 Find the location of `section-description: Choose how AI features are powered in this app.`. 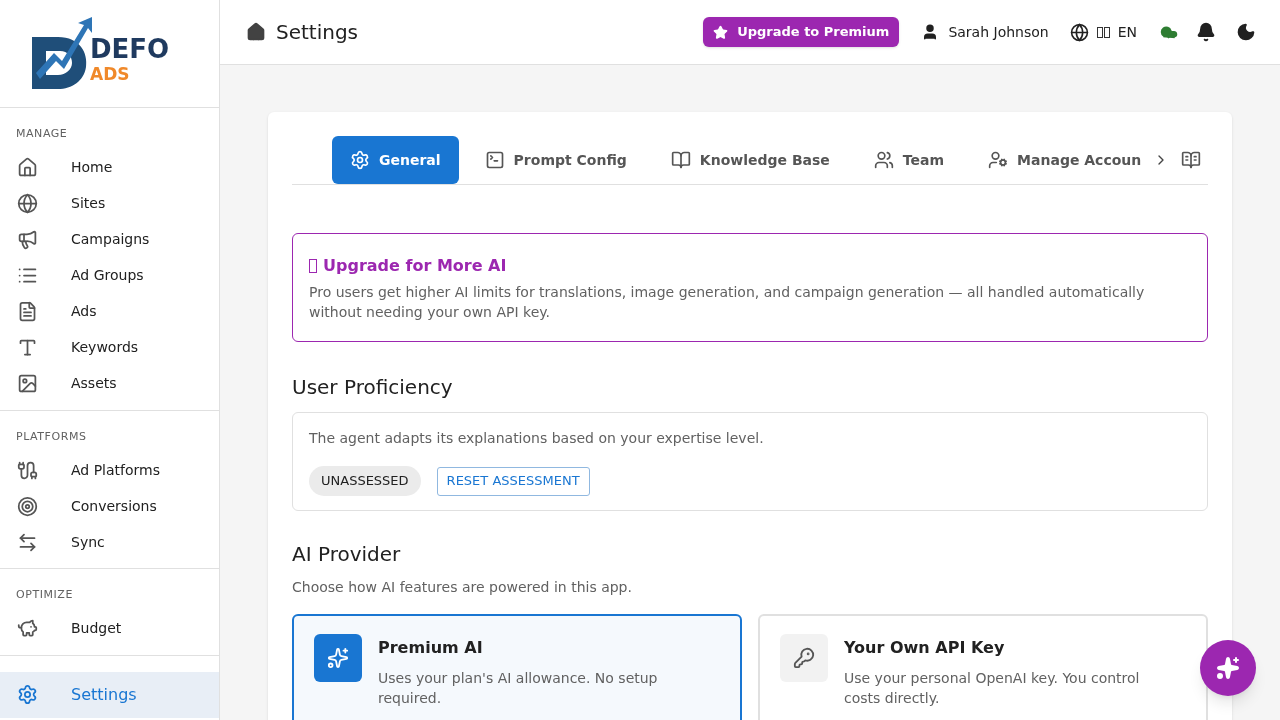

section-description: Choose how AI features are powered in this app. is located at coordinates (462, 587).